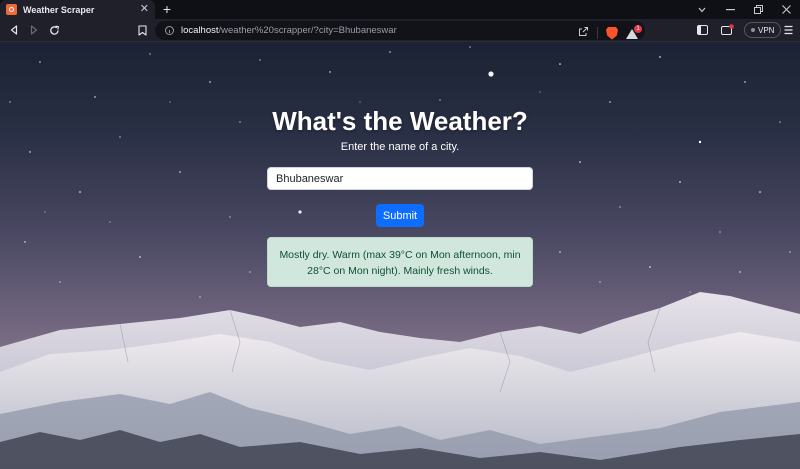 The width and height of the screenshot is (800, 469). I want to click on vpn-status-icon, so click(753, 30).